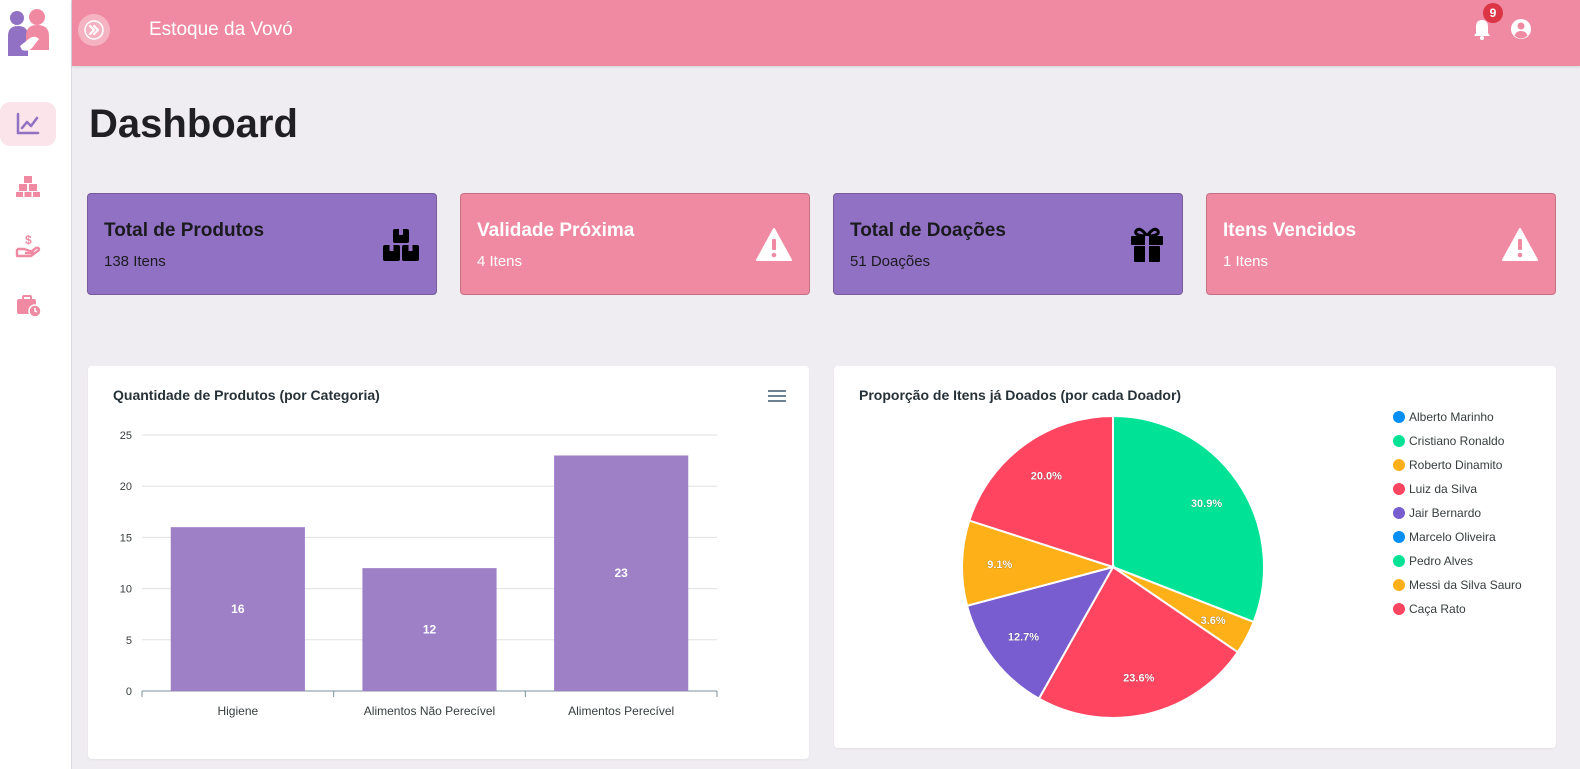 This screenshot has height=769, width=1580. Describe the element at coordinates (1206, 504) in the screenshot. I see `slice-percent-label: 30.9%` at that location.